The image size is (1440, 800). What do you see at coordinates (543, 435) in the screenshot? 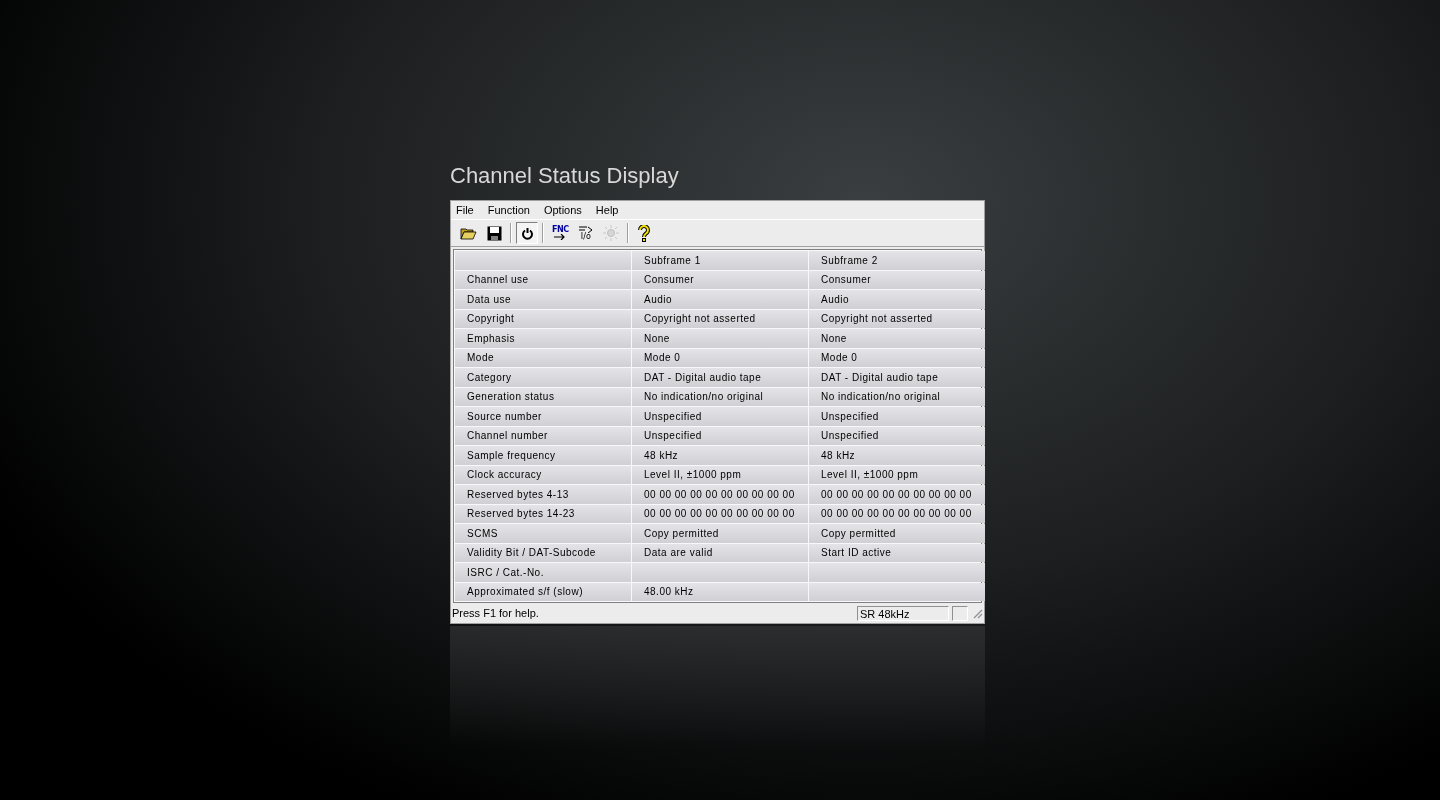
I see `row-label: Channel number` at bounding box center [543, 435].